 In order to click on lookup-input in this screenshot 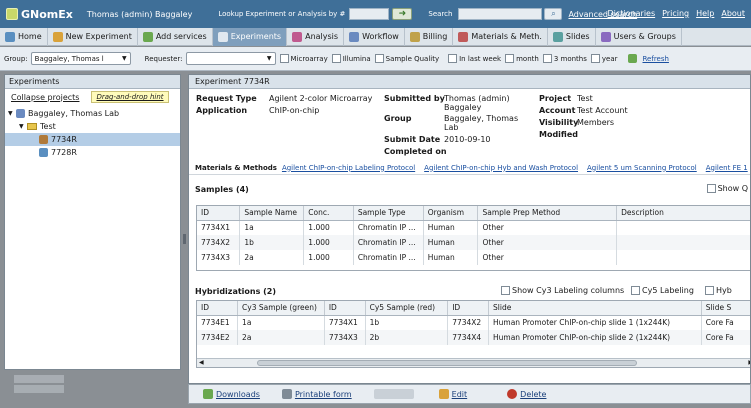, I will do `click(369, 14)`.